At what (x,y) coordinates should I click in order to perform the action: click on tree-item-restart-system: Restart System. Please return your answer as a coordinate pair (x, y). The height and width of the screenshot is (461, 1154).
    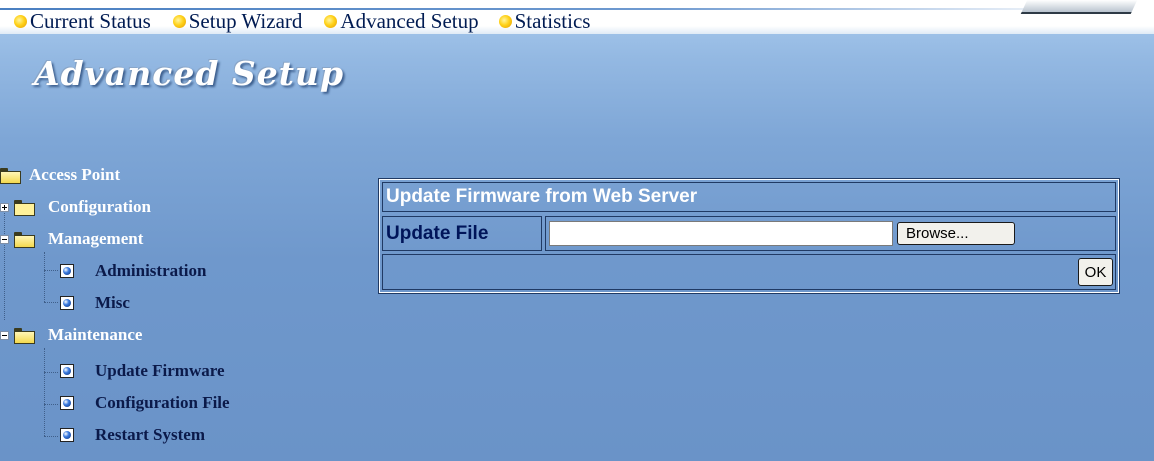
    Looking at the image, I should click on (132, 435).